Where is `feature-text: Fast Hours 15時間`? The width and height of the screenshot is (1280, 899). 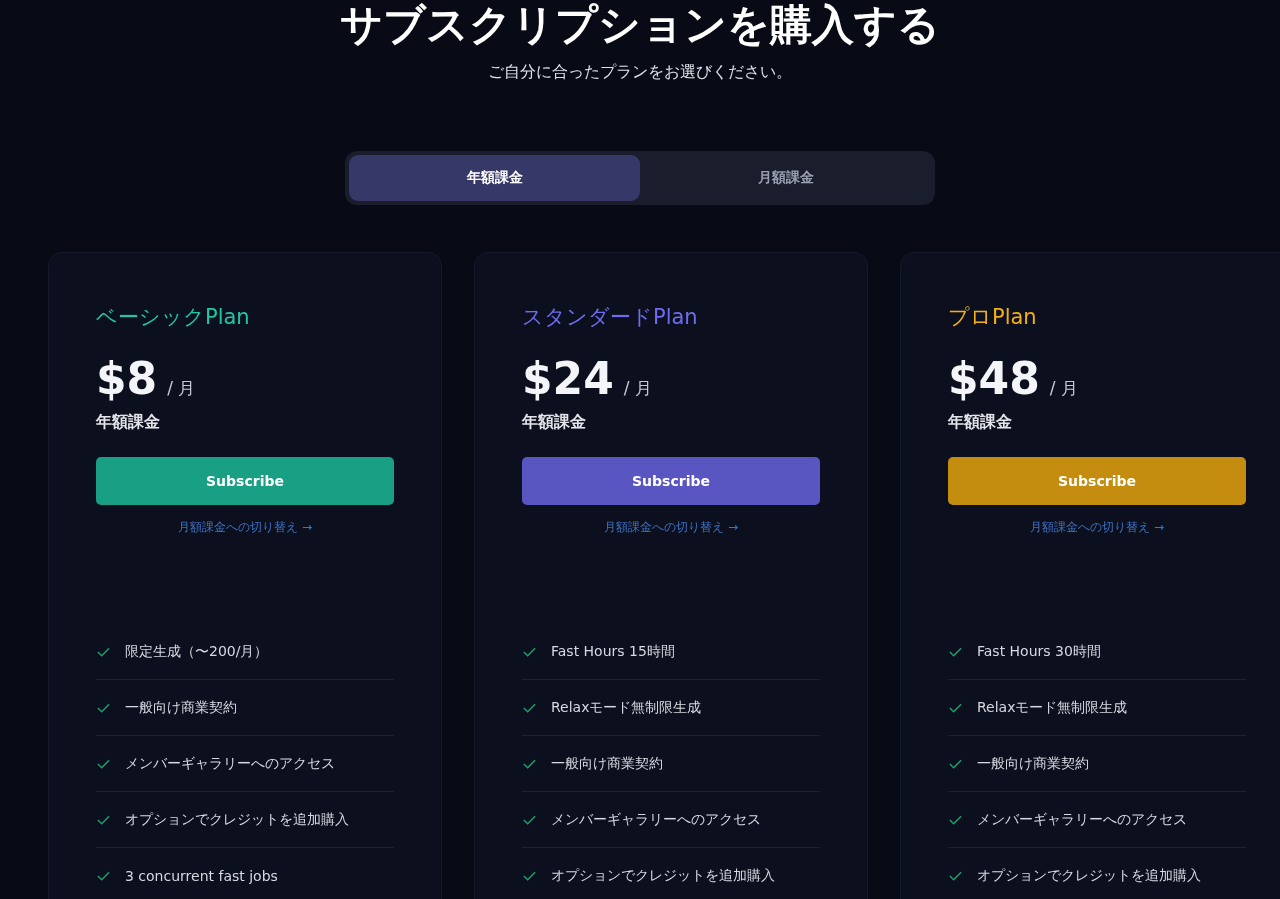
feature-text: Fast Hours 15時間 is located at coordinates (613, 651).